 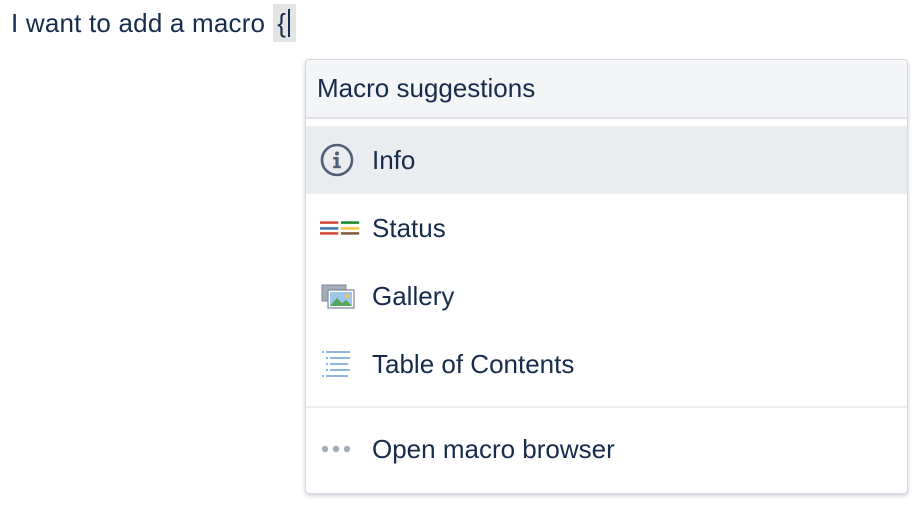 What do you see at coordinates (340, 296) in the screenshot?
I see `gallery-icon` at bounding box center [340, 296].